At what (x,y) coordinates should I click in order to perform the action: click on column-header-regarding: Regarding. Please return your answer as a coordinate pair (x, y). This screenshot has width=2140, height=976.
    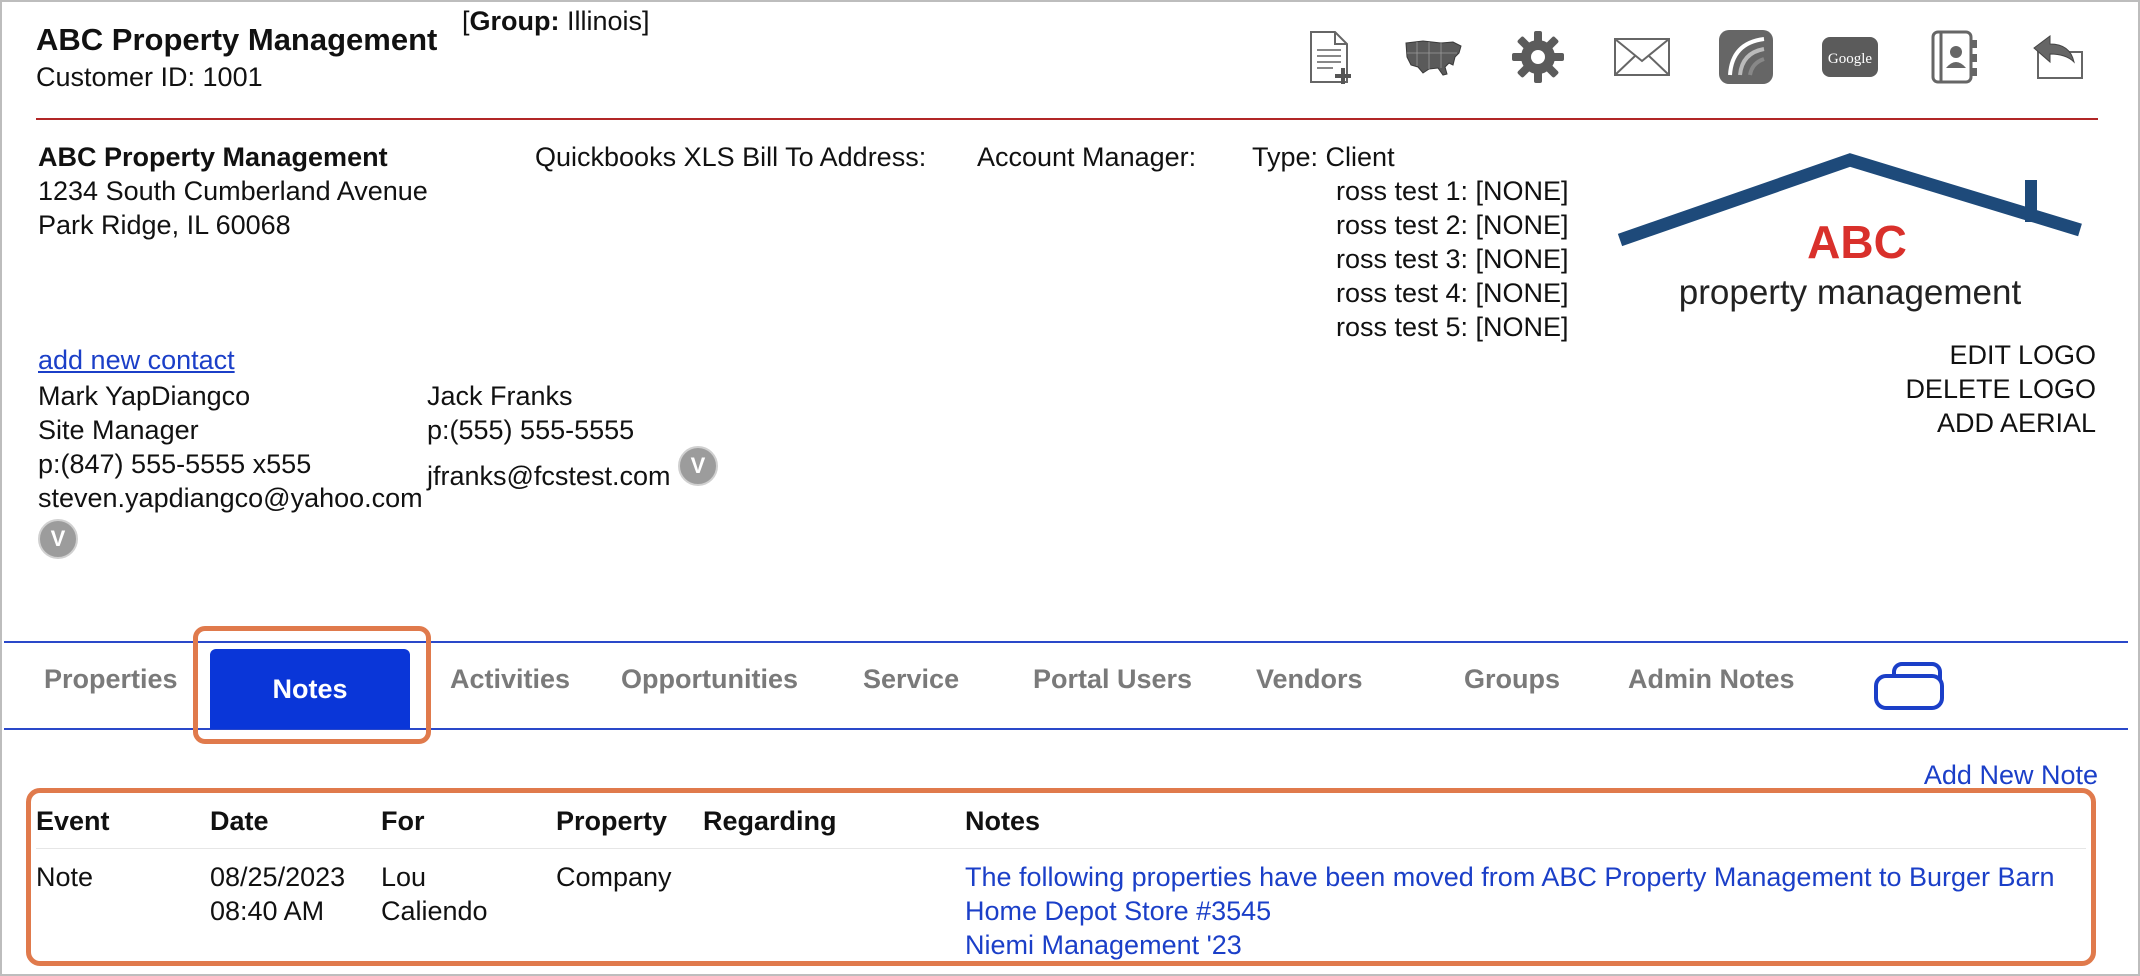
    Looking at the image, I should click on (770, 821).